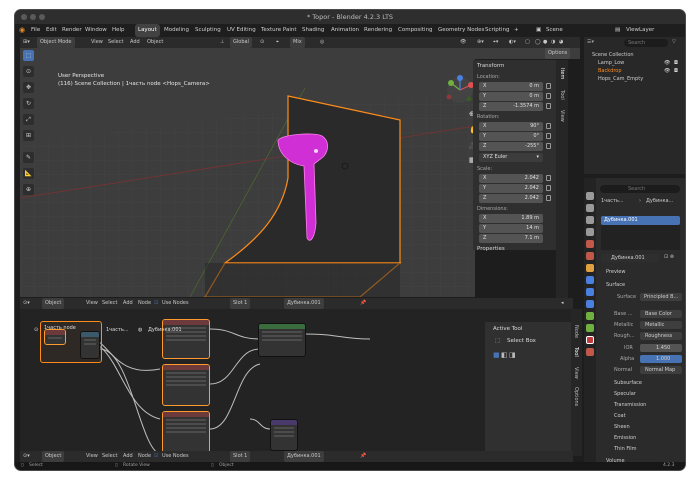 The width and height of the screenshot is (700, 489). Describe the element at coordinates (511, 218) in the screenshot. I see `dimension-x-field: X 1.89 m` at that location.